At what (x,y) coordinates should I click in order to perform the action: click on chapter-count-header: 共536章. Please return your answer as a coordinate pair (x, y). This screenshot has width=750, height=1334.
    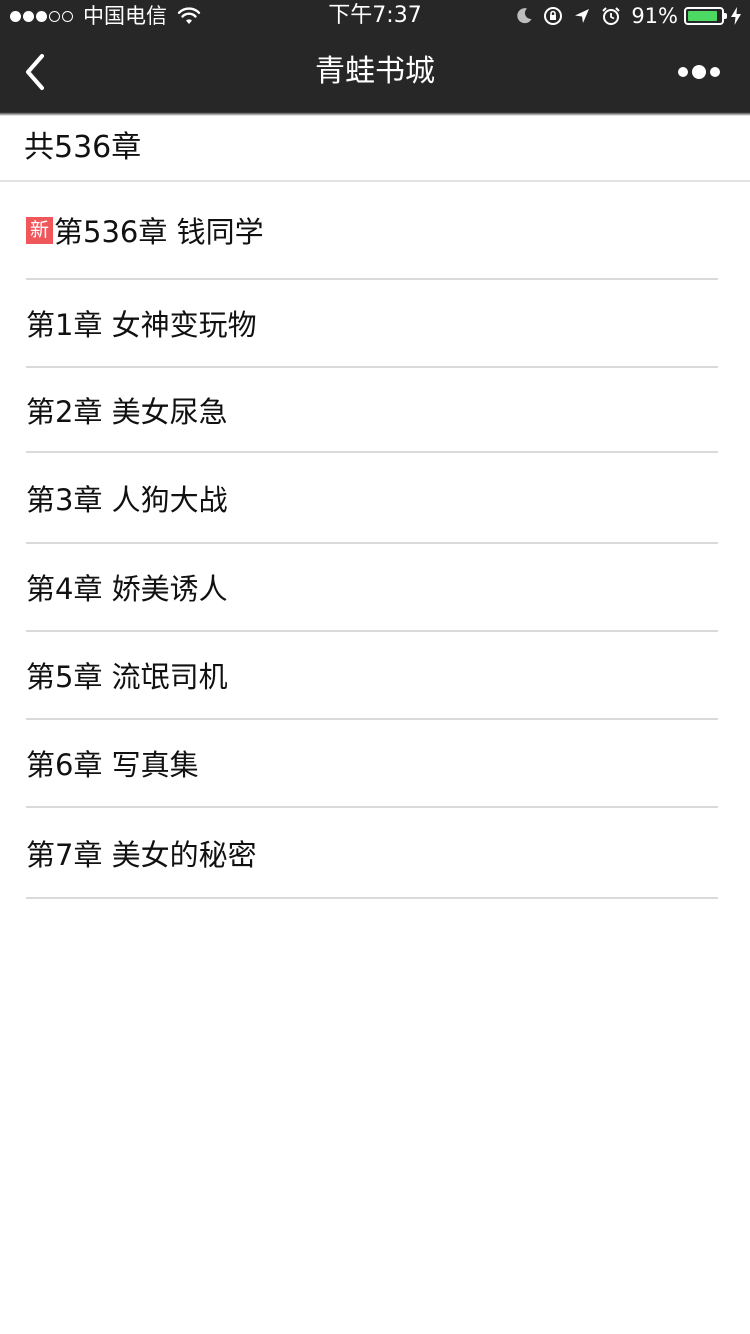
    Looking at the image, I should click on (375, 149).